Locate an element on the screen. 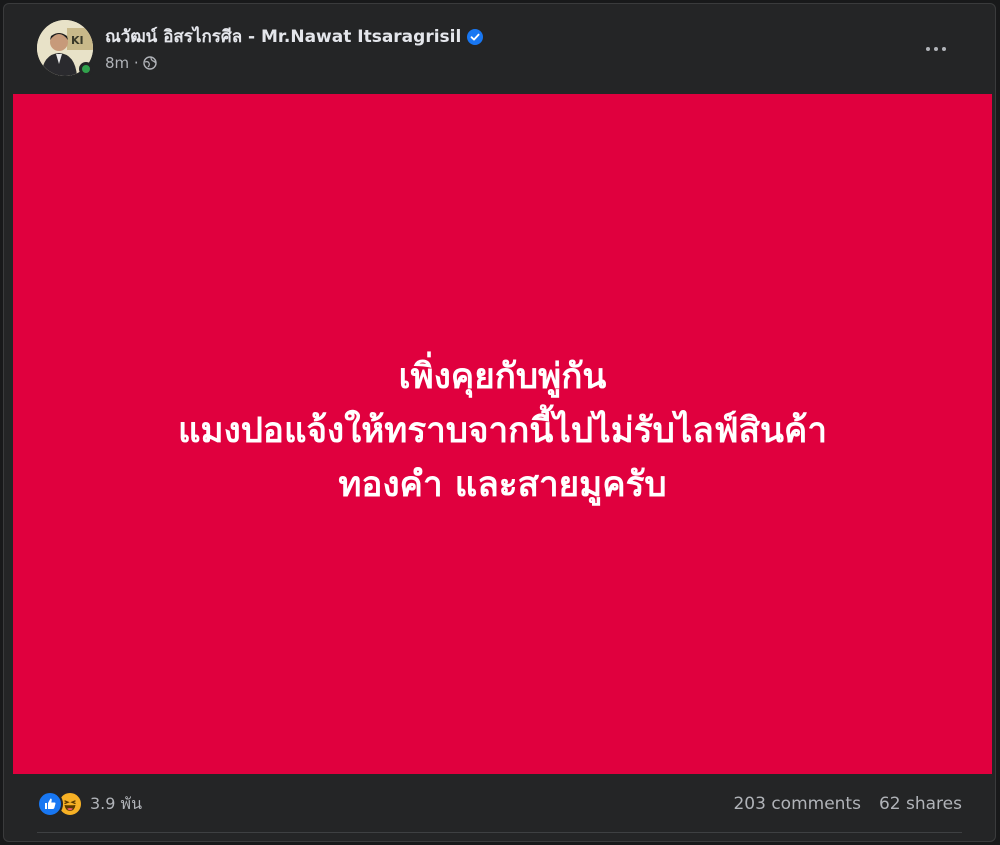  globe-icon is located at coordinates (150, 63).